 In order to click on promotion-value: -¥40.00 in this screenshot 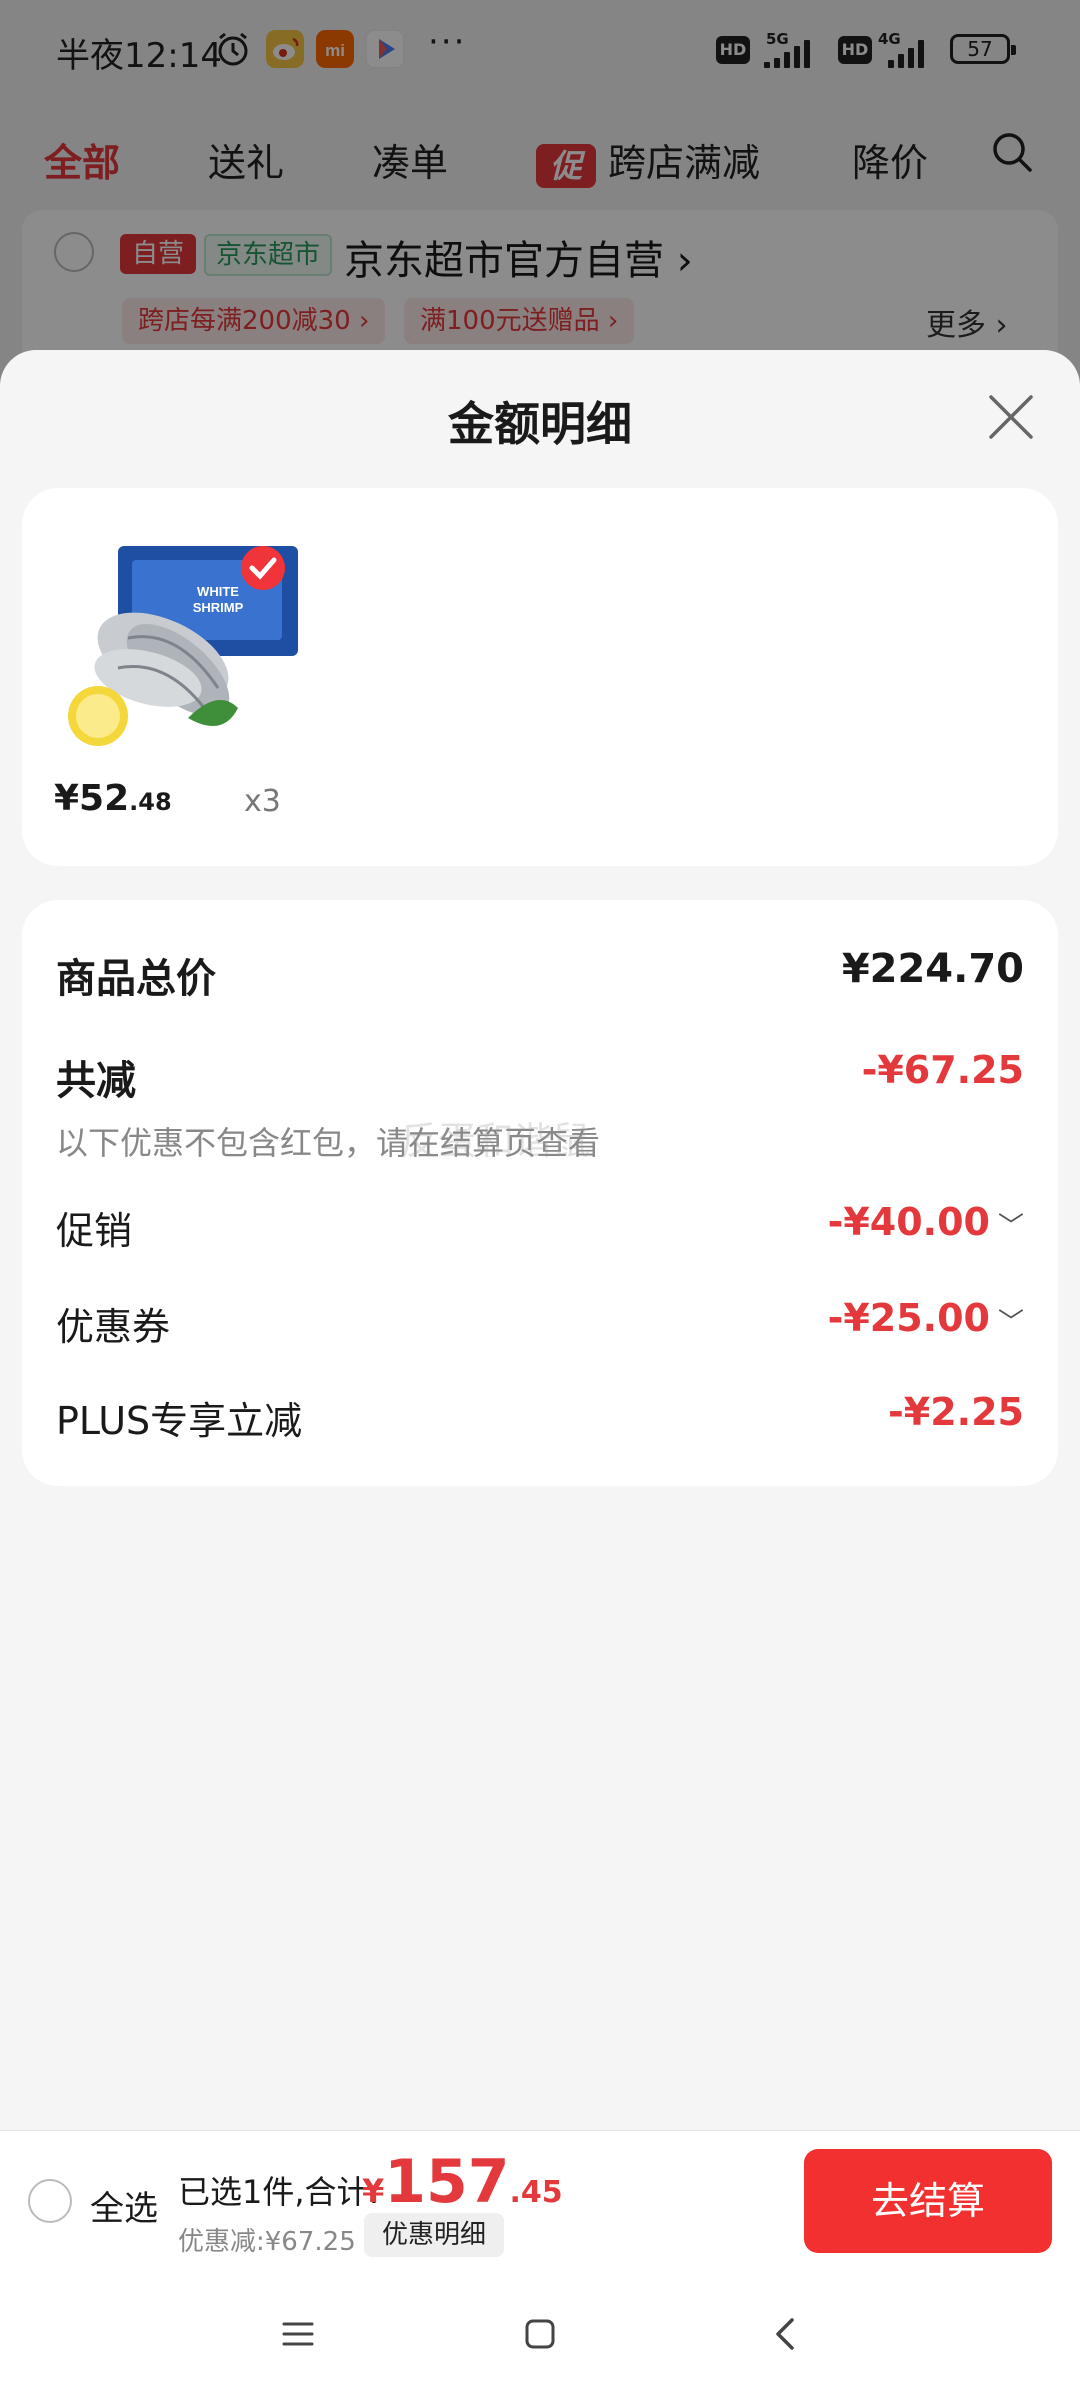, I will do `click(908, 1222)`.